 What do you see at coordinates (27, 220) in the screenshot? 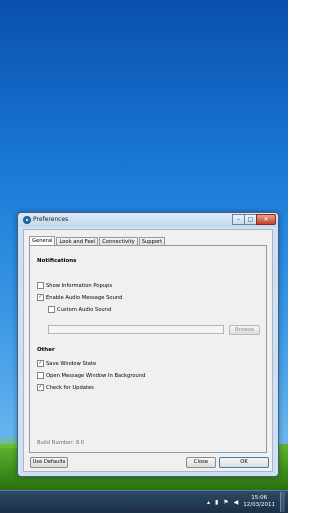
I see `app-icon` at bounding box center [27, 220].